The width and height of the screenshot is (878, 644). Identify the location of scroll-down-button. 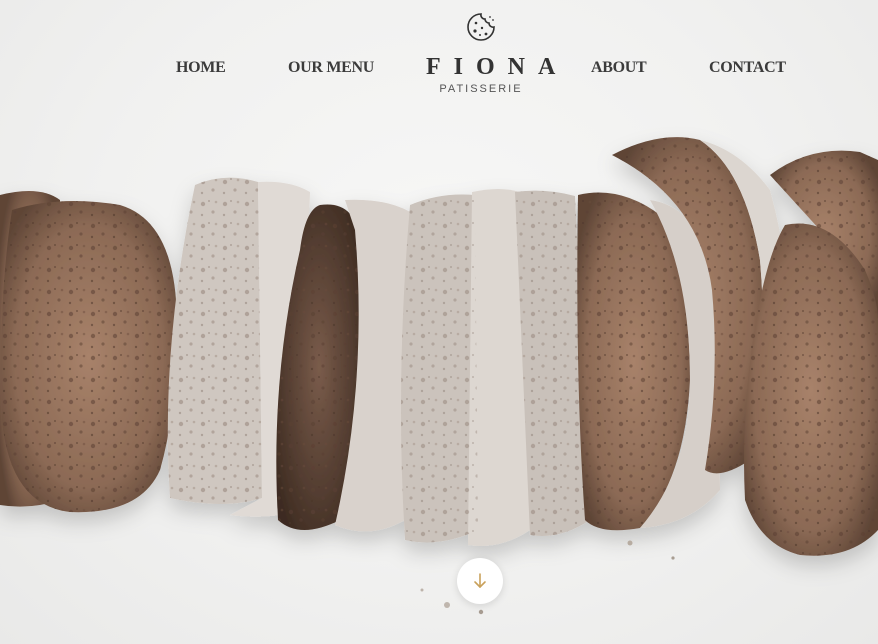
(480, 581).